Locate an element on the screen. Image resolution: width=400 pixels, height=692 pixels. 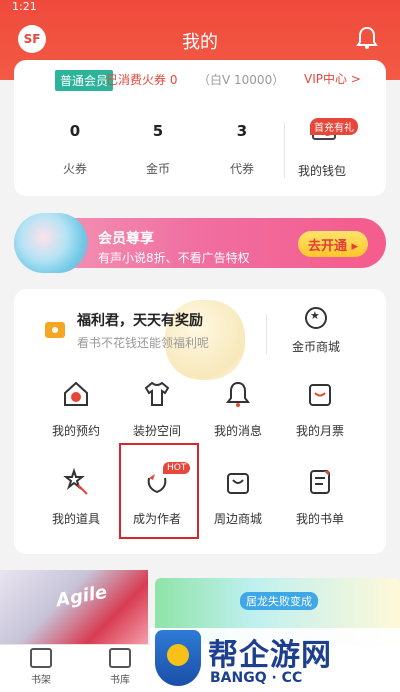
grid-label: 我的月票 is located at coordinates (319, 431).